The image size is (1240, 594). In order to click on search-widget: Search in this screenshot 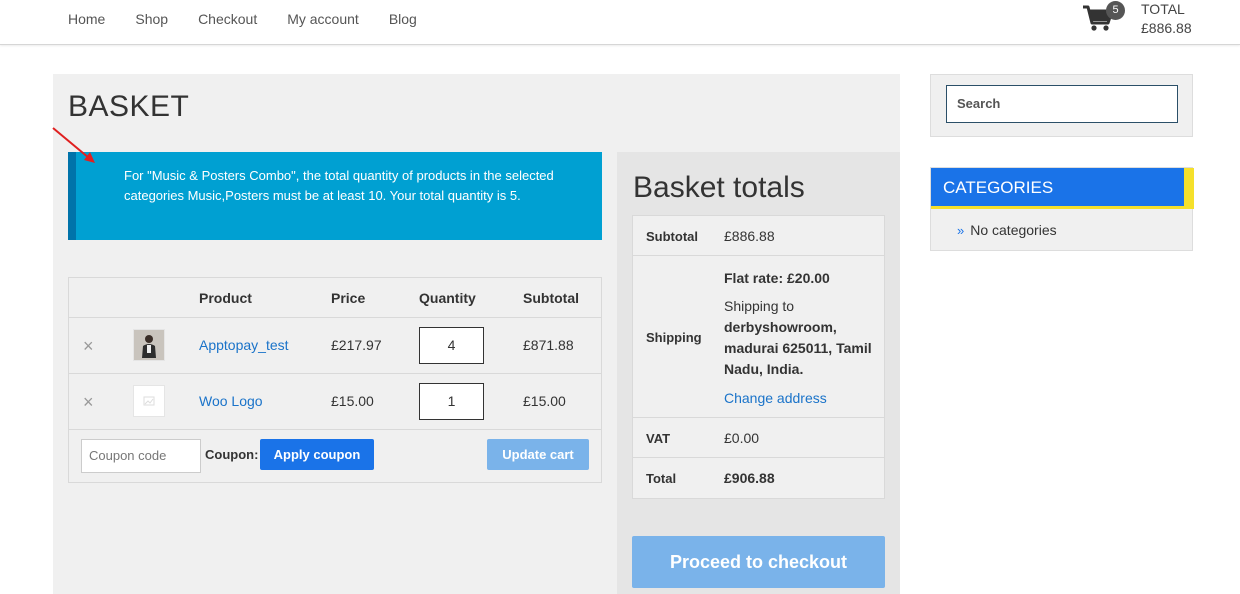, I will do `click(1061, 105)`.